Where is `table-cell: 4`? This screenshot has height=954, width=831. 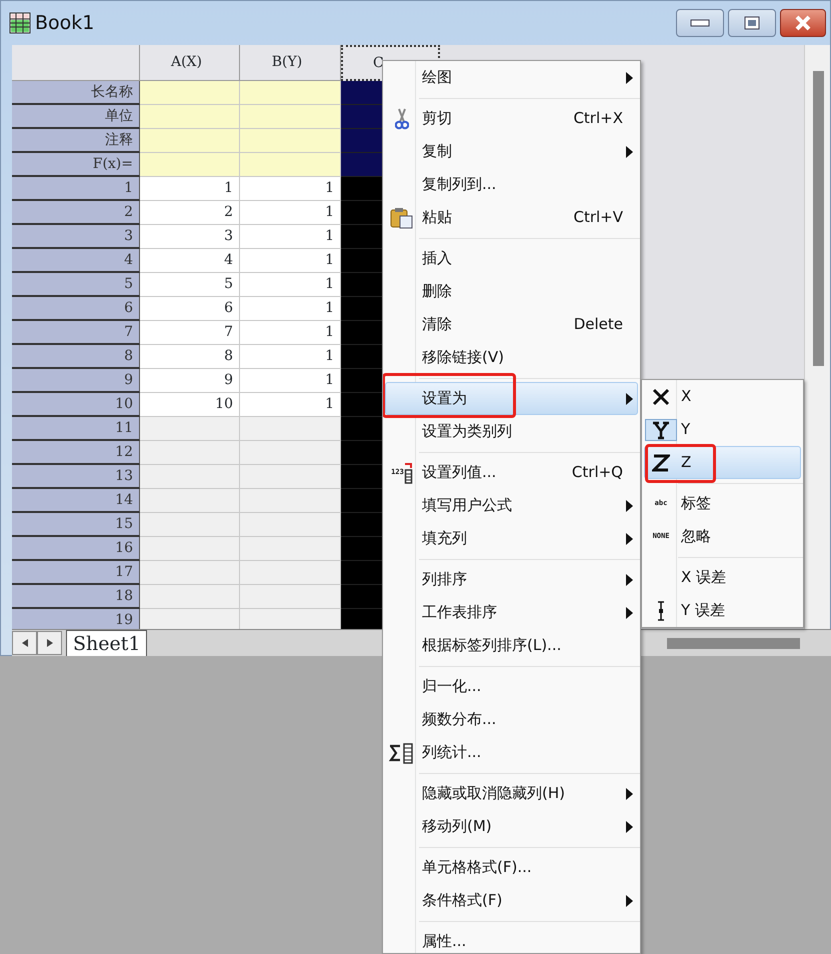
table-cell: 4 is located at coordinates (190, 261).